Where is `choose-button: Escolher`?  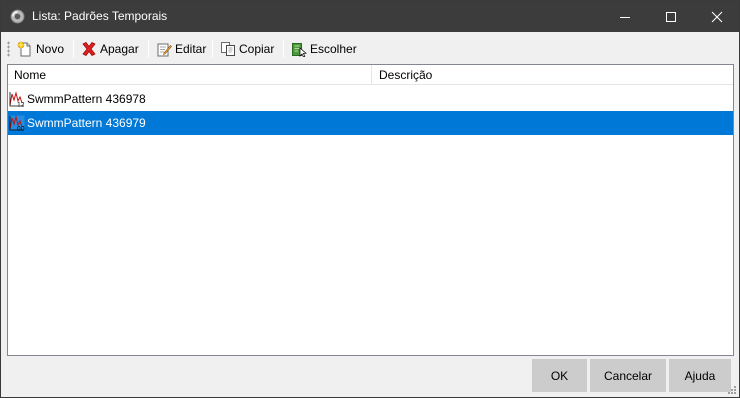
choose-button: Escolher is located at coordinates (324, 49).